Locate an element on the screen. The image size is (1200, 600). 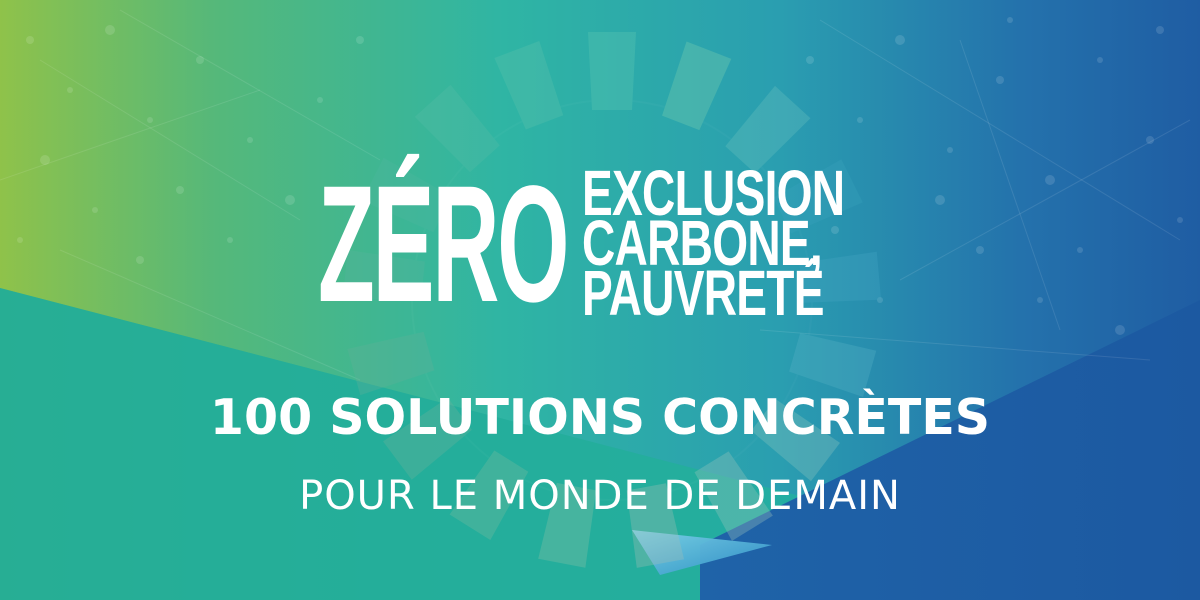
subtagline: POUR LE MONDE DE DEMAIN is located at coordinates (600, 496).